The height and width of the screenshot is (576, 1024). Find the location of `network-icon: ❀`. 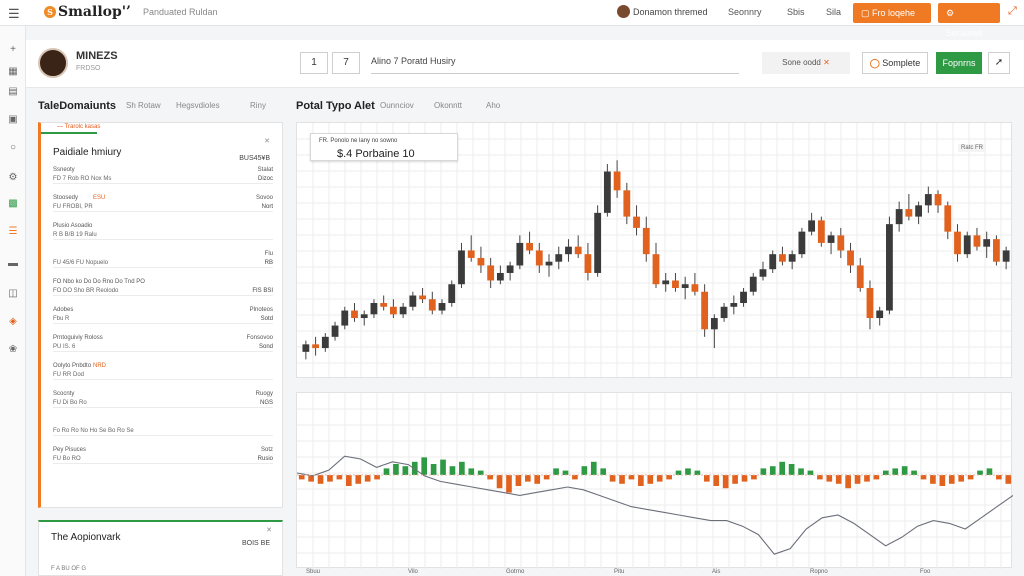

network-icon: ❀ is located at coordinates (13, 349).